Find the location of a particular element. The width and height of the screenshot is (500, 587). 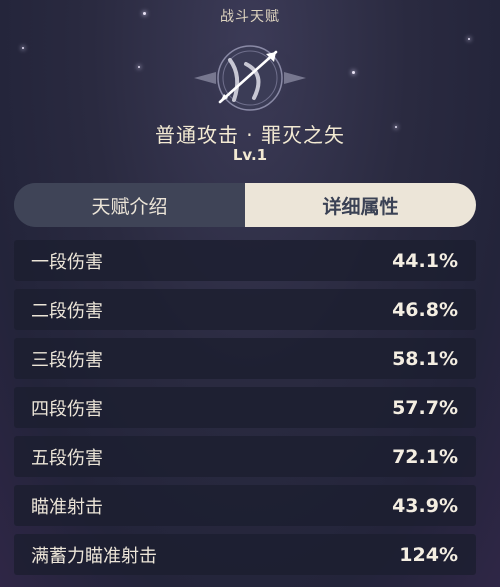

stat-value: 124% is located at coordinates (428, 554).